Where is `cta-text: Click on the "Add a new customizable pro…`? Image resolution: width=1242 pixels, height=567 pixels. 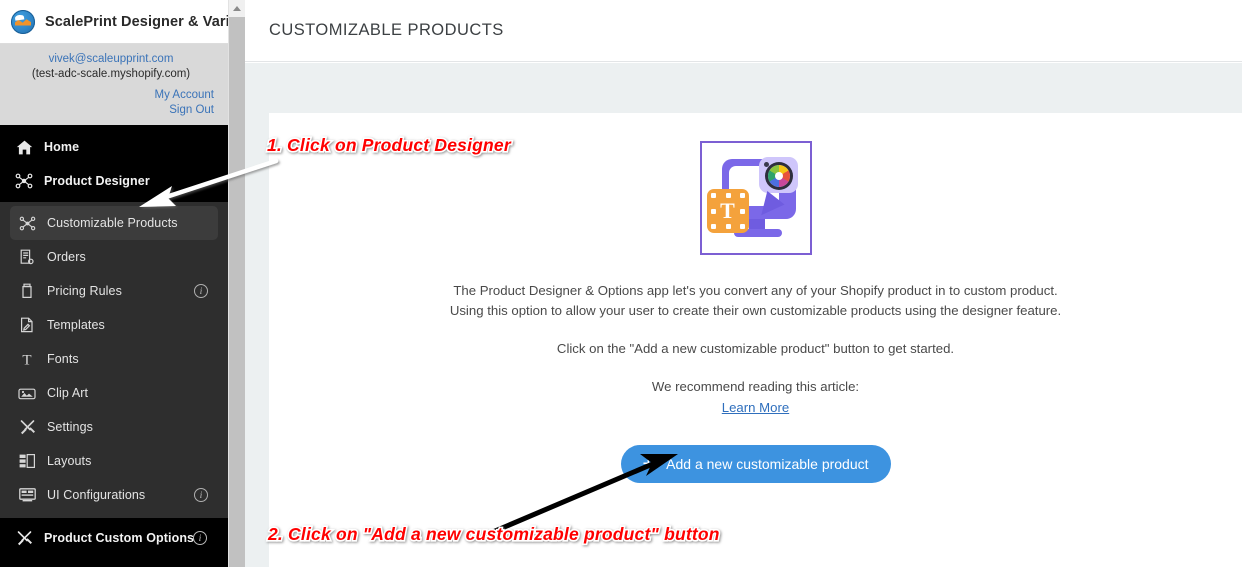
cta-text: Click on the "Add a new customizable pro… is located at coordinates (755, 348).